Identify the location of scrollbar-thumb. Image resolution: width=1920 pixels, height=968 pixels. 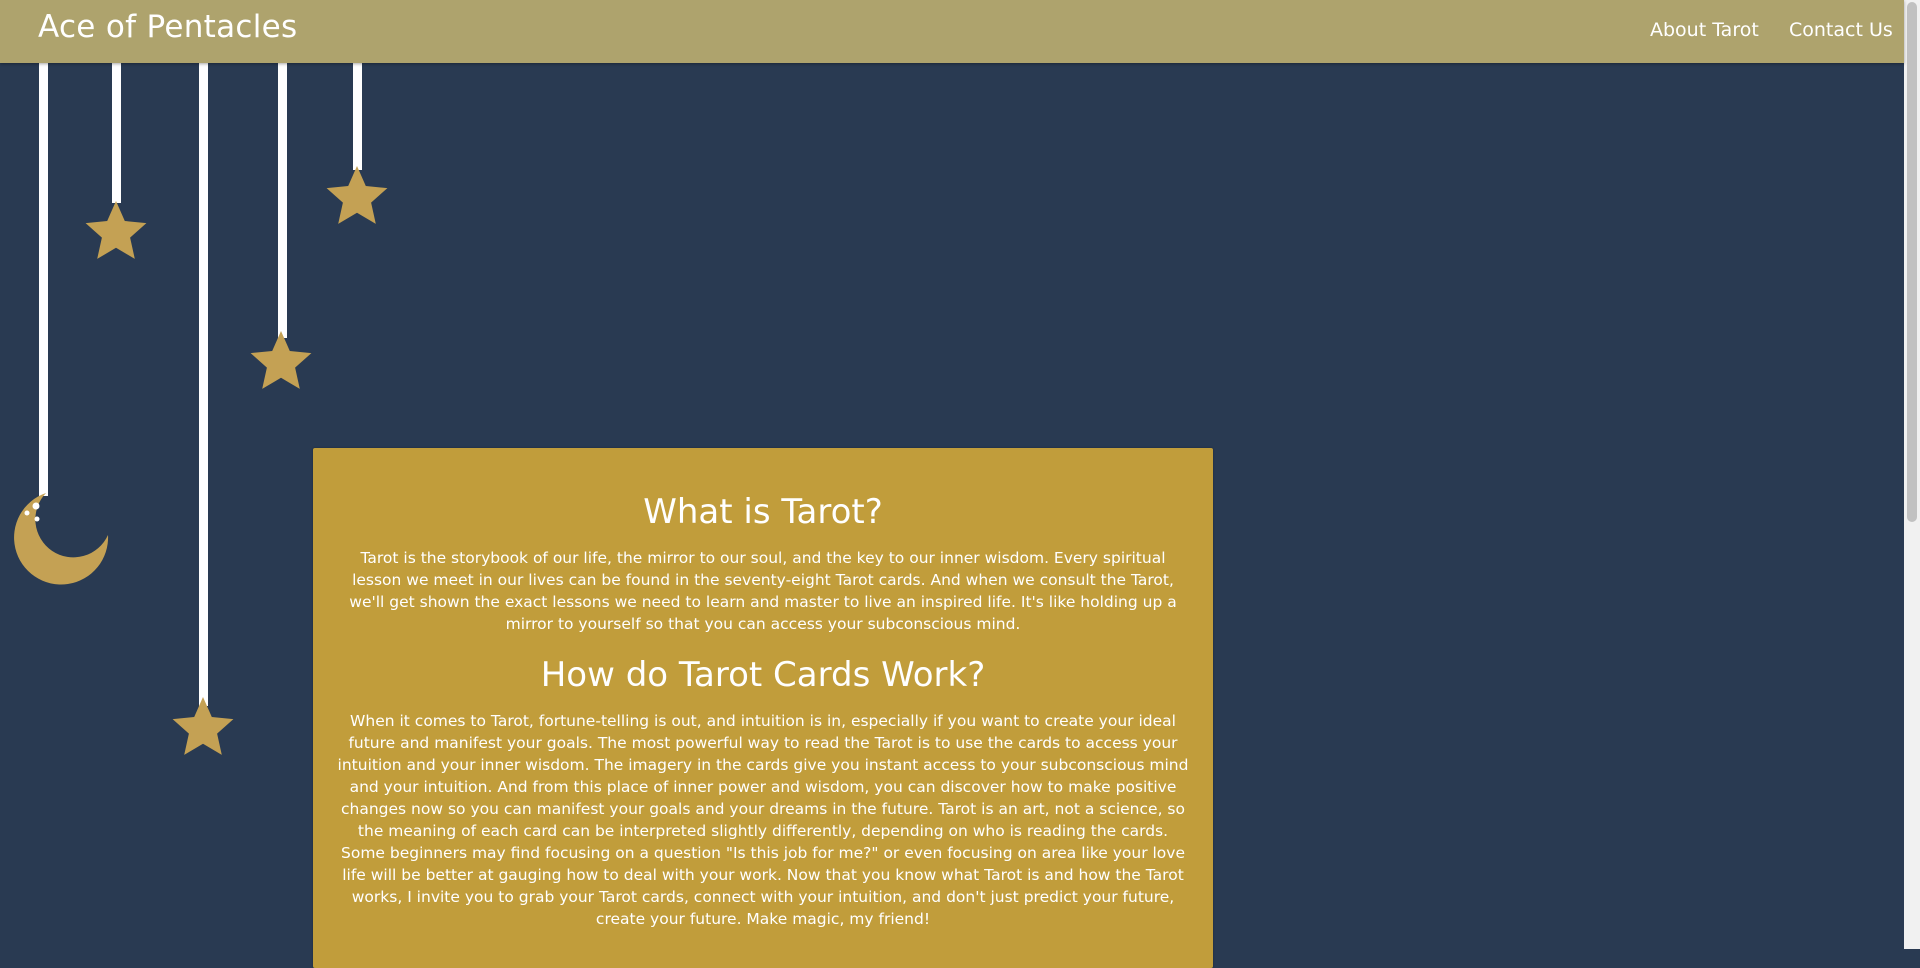
(1912, 262).